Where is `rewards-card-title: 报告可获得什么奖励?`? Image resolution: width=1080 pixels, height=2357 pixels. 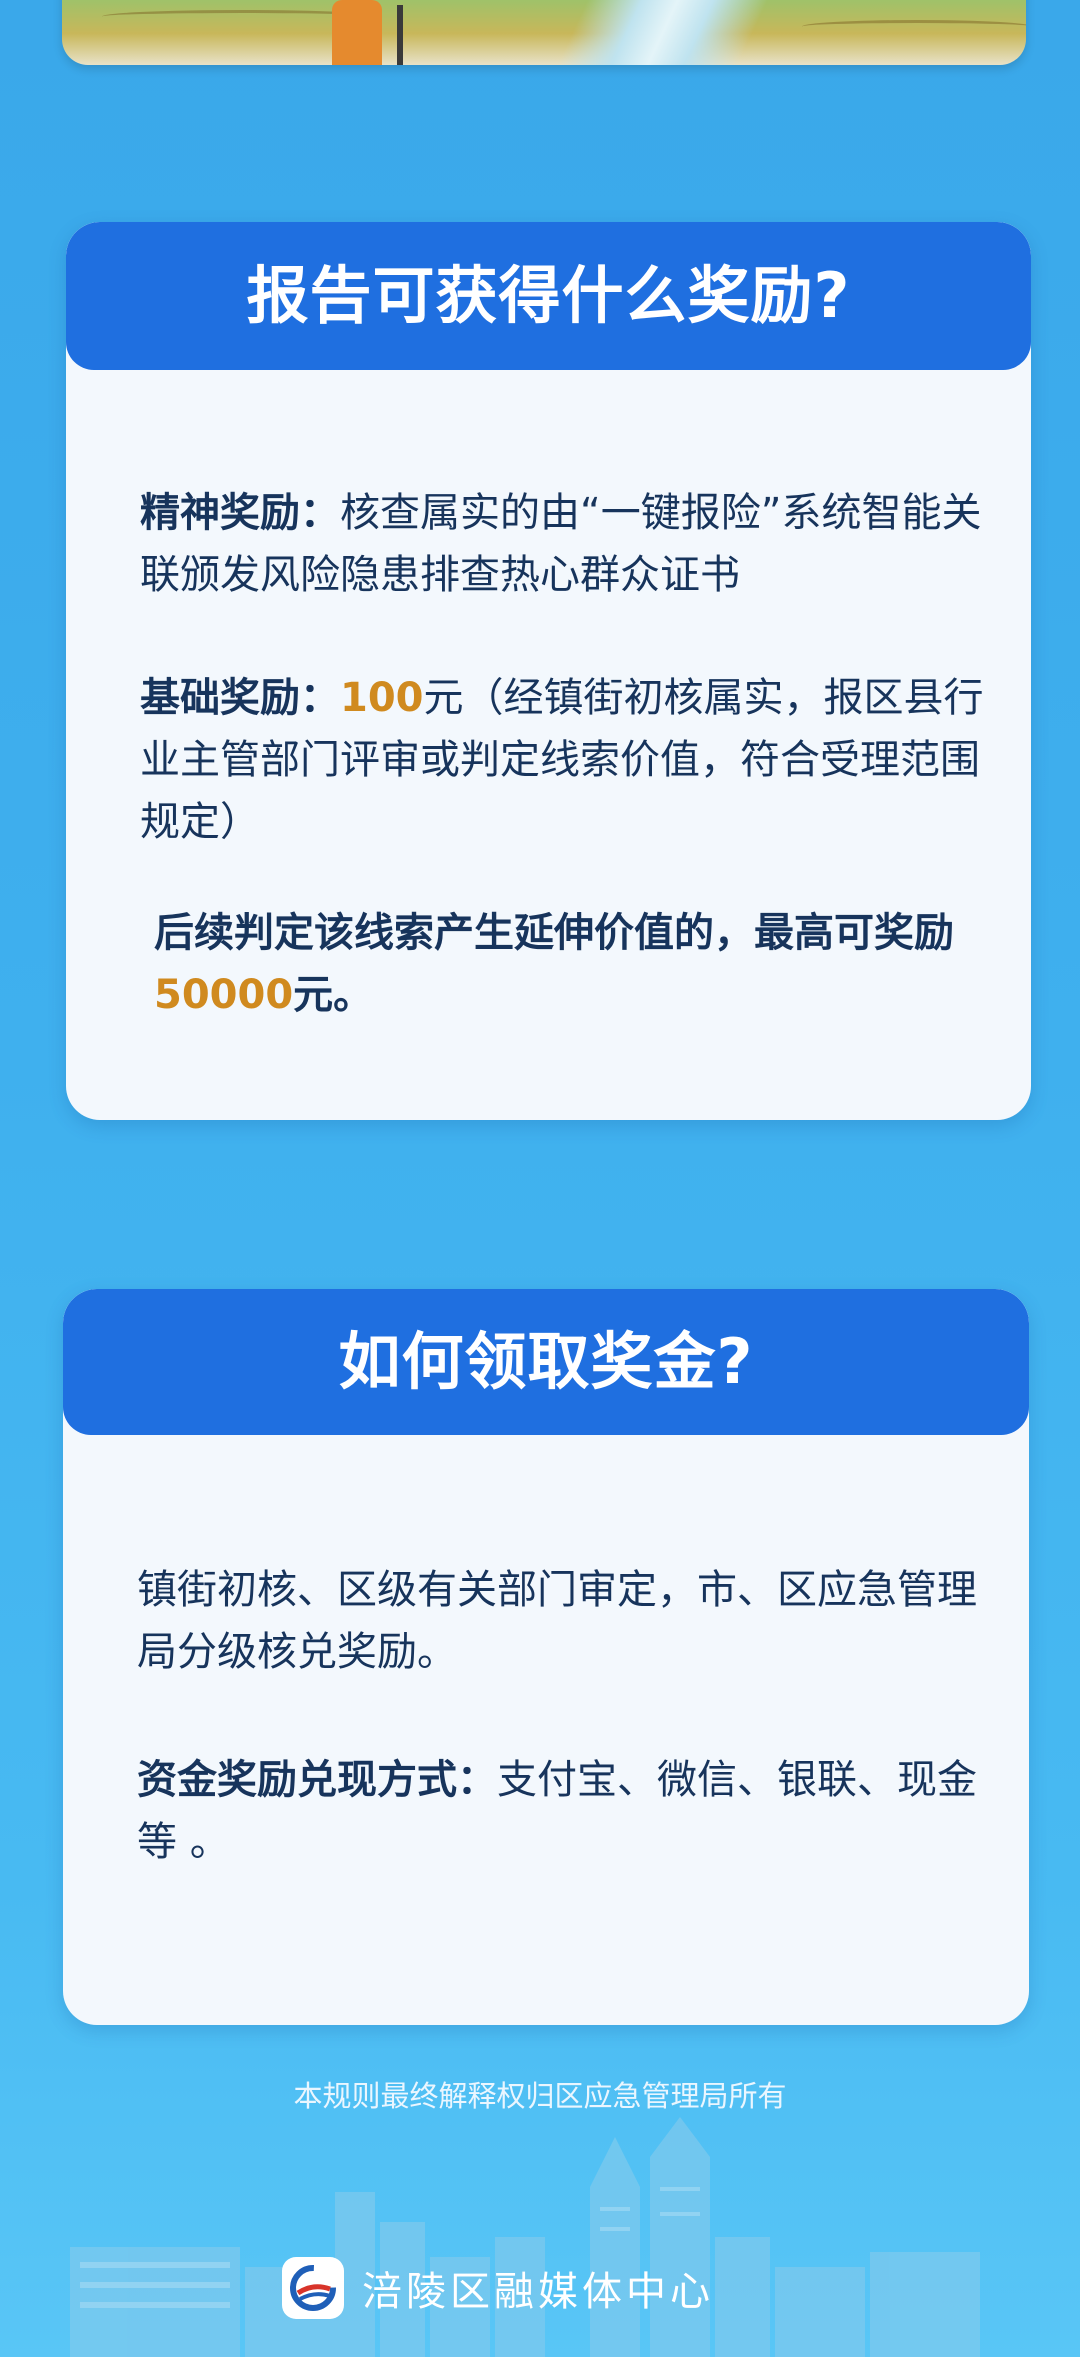 rewards-card-title: 报告可获得什么奖励? is located at coordinates (548, 296).